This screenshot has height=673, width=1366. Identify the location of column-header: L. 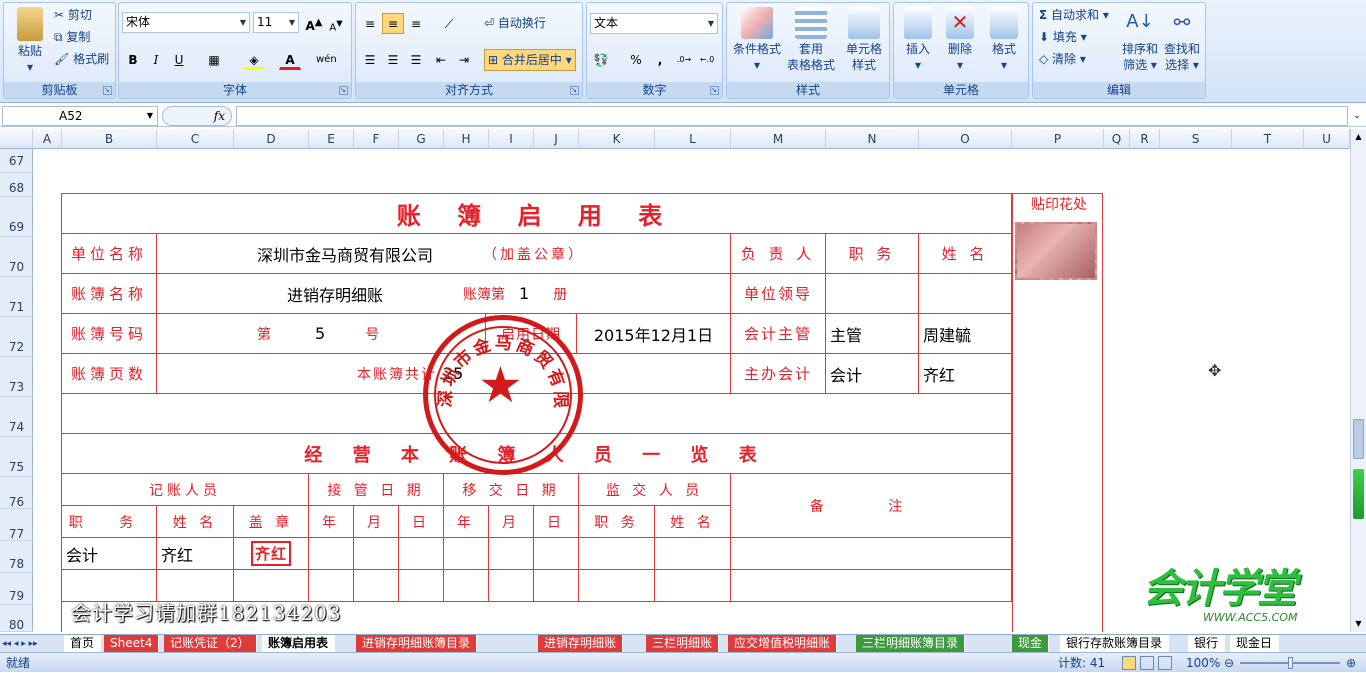
(693, 139).